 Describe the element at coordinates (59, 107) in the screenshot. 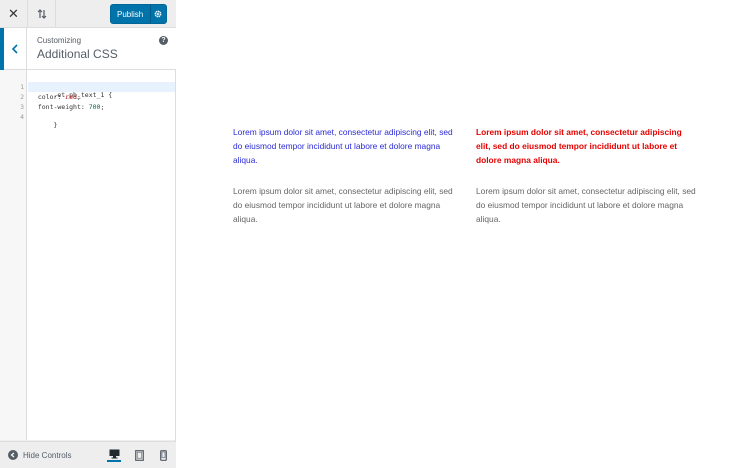

I see `css-property: font-weight:` at that location.